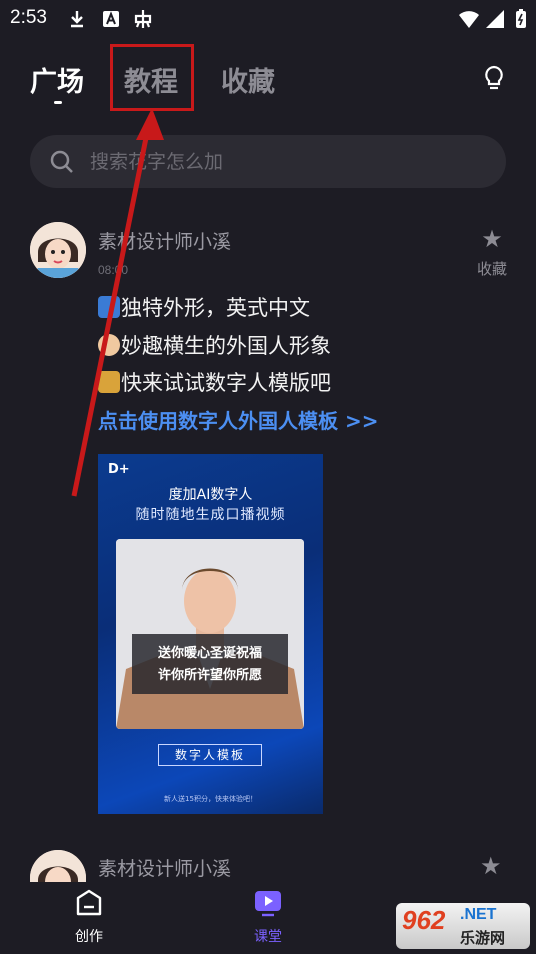 The image size is (536, 954). Describe the element at coordinates (210, 755) in the screenshot. I see `template-label: 数字人模板` at that location.